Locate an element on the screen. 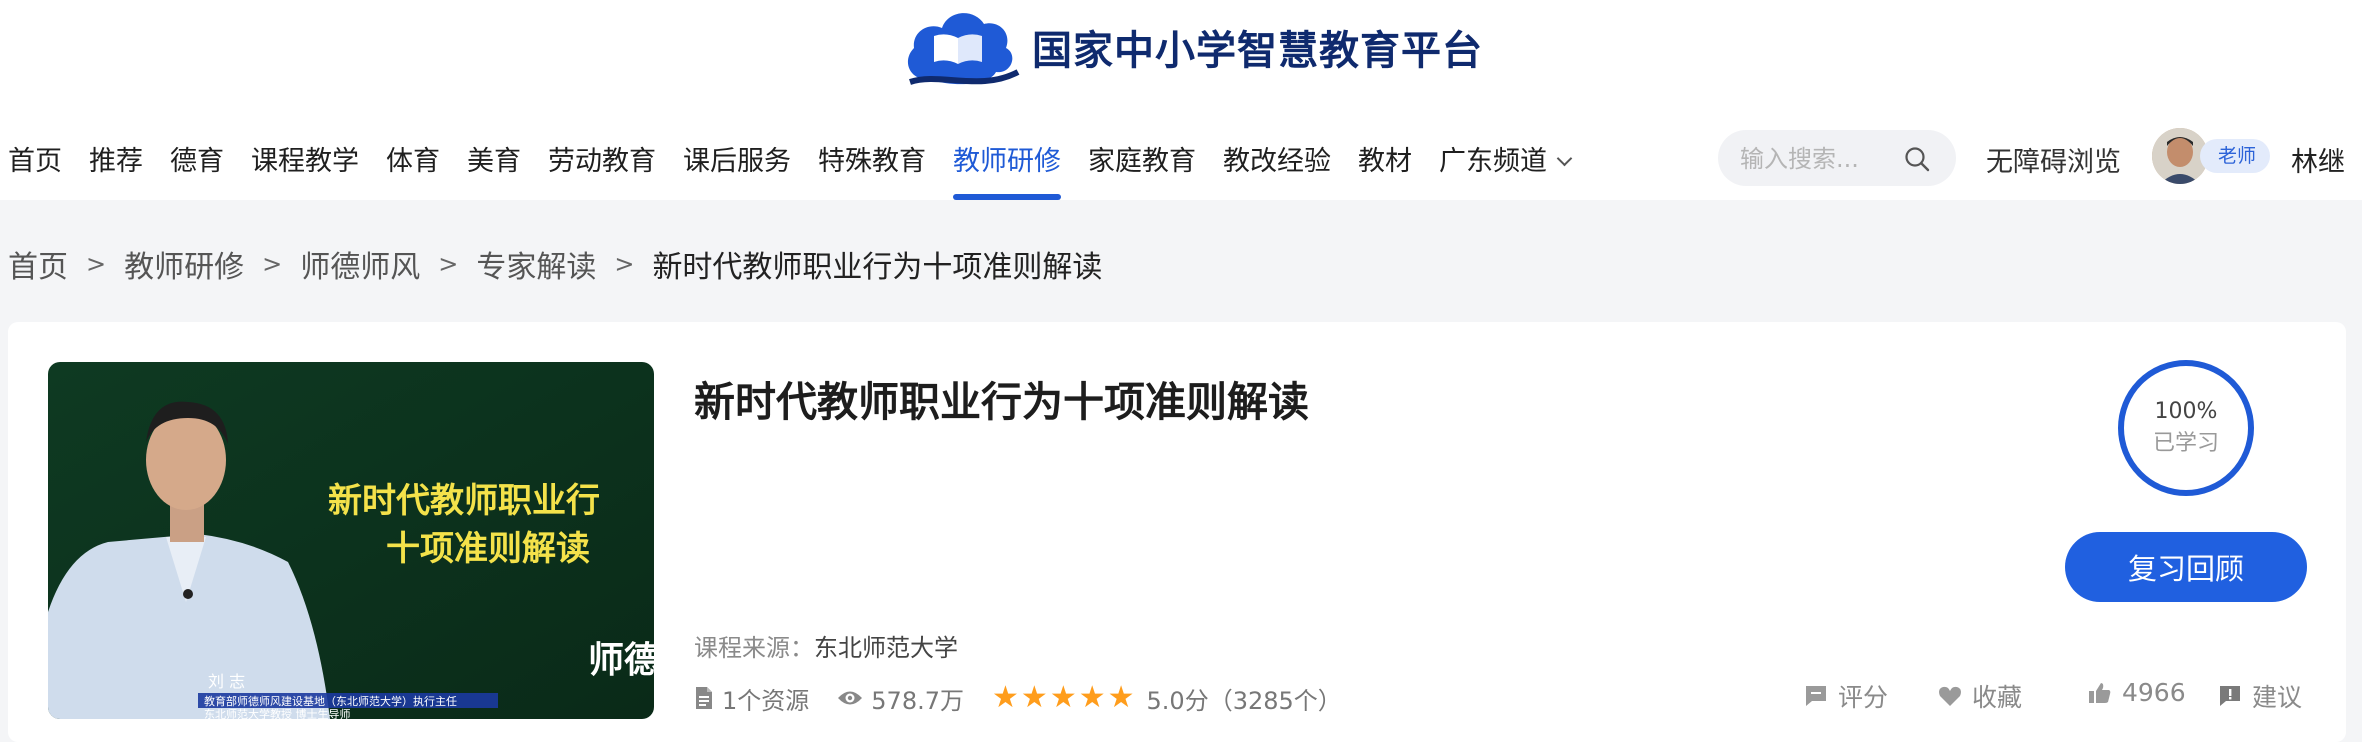 This screenshot has width=2362, height=742. nav-item-home: 首页 is located at coordinates (35, 158).